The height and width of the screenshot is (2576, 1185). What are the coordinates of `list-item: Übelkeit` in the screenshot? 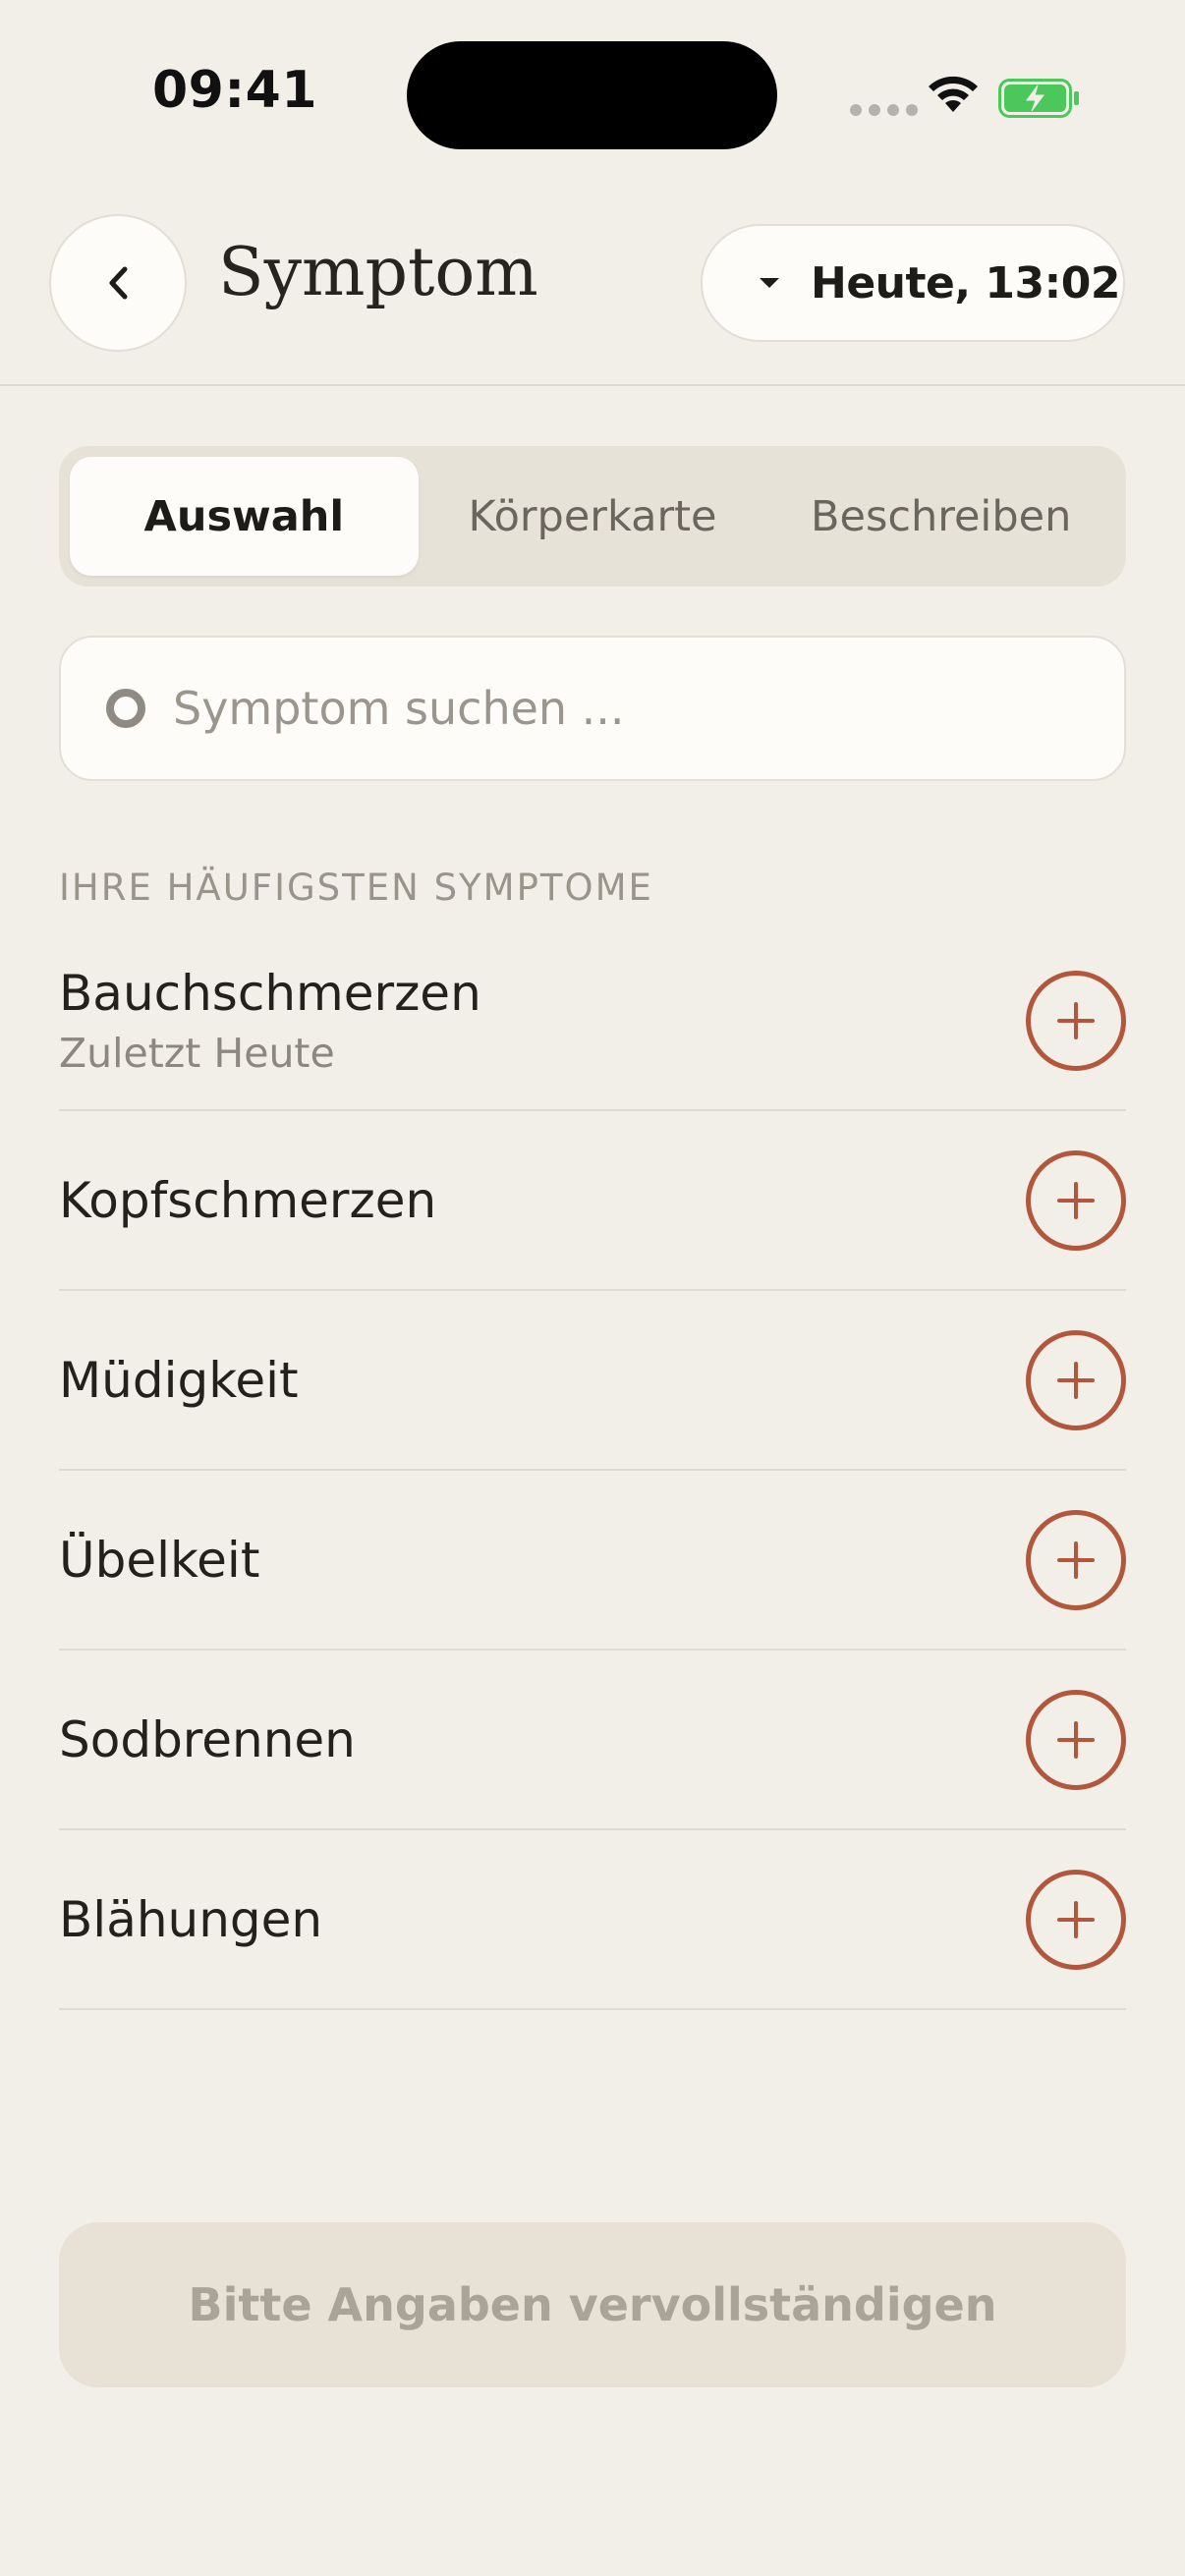 It's located at (592, 1561).